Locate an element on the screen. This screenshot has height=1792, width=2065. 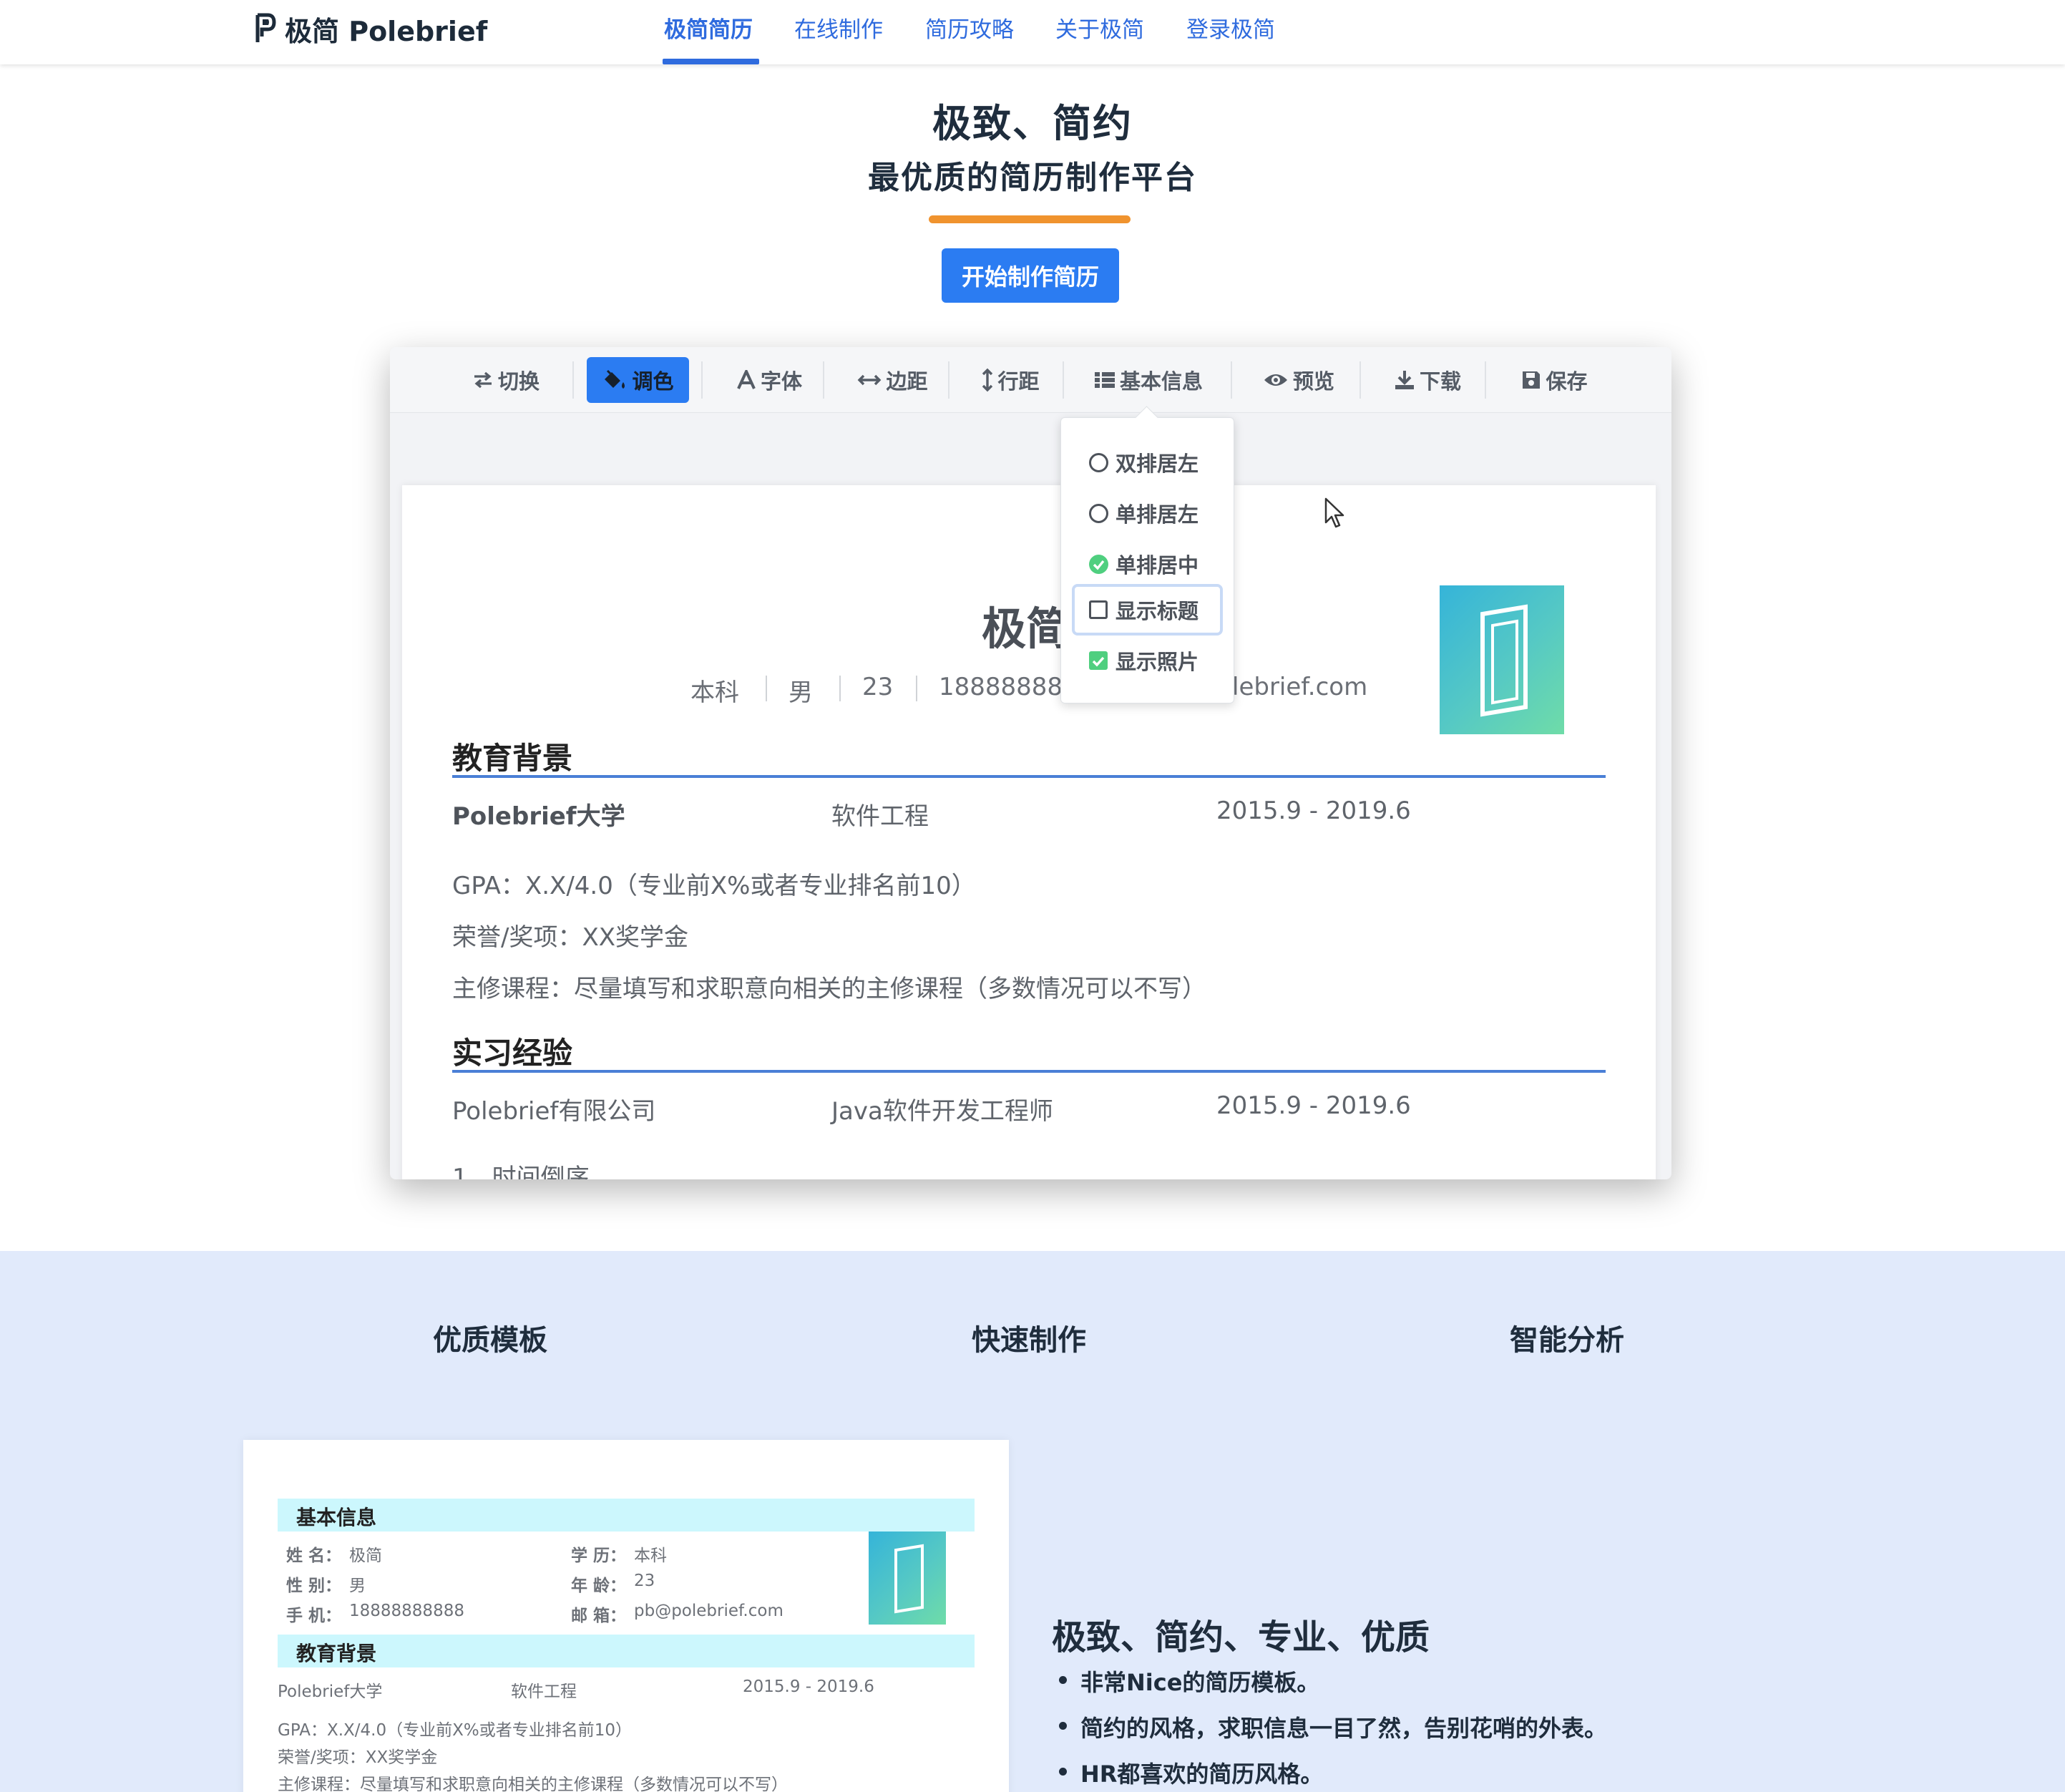
eye-icon is located at coordinates (1276, 380).